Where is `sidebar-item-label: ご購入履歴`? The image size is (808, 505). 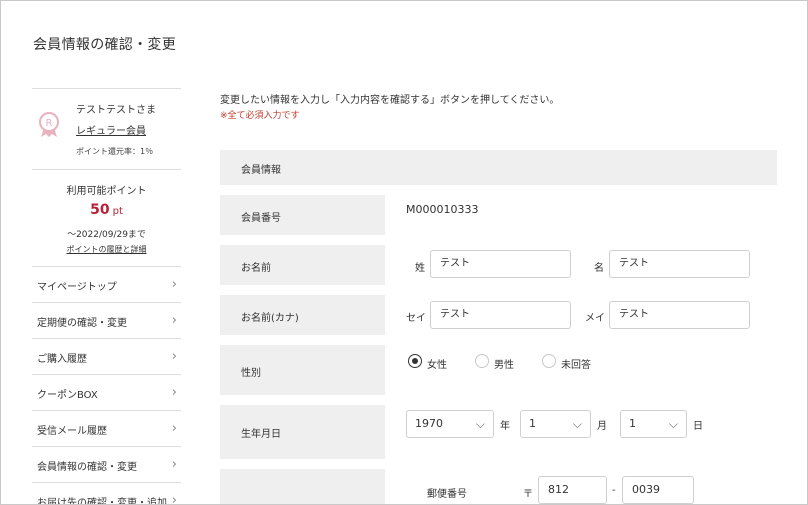 sidebar-item-label: ご購入履歴 is located at coordinates (62, 359).